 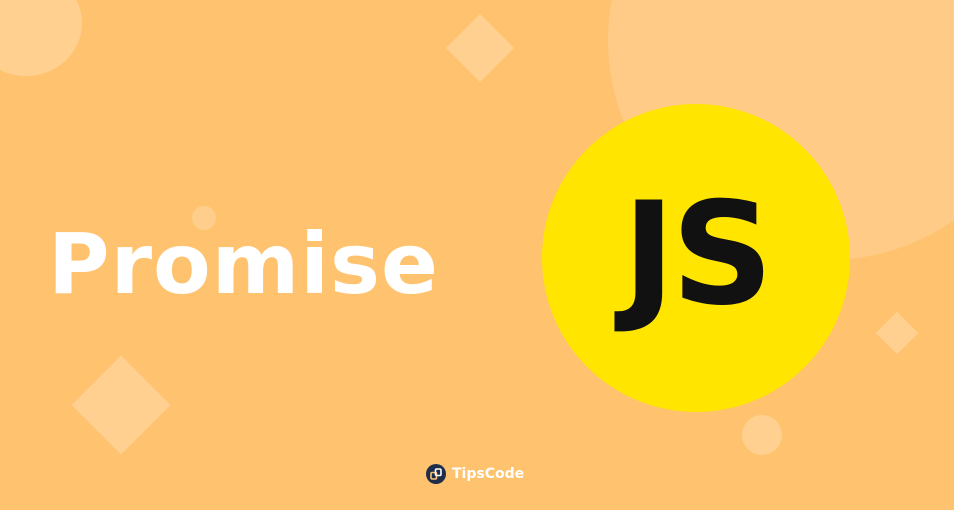 I want to click on decorative-right-diamond, so click(x=897, y=333).